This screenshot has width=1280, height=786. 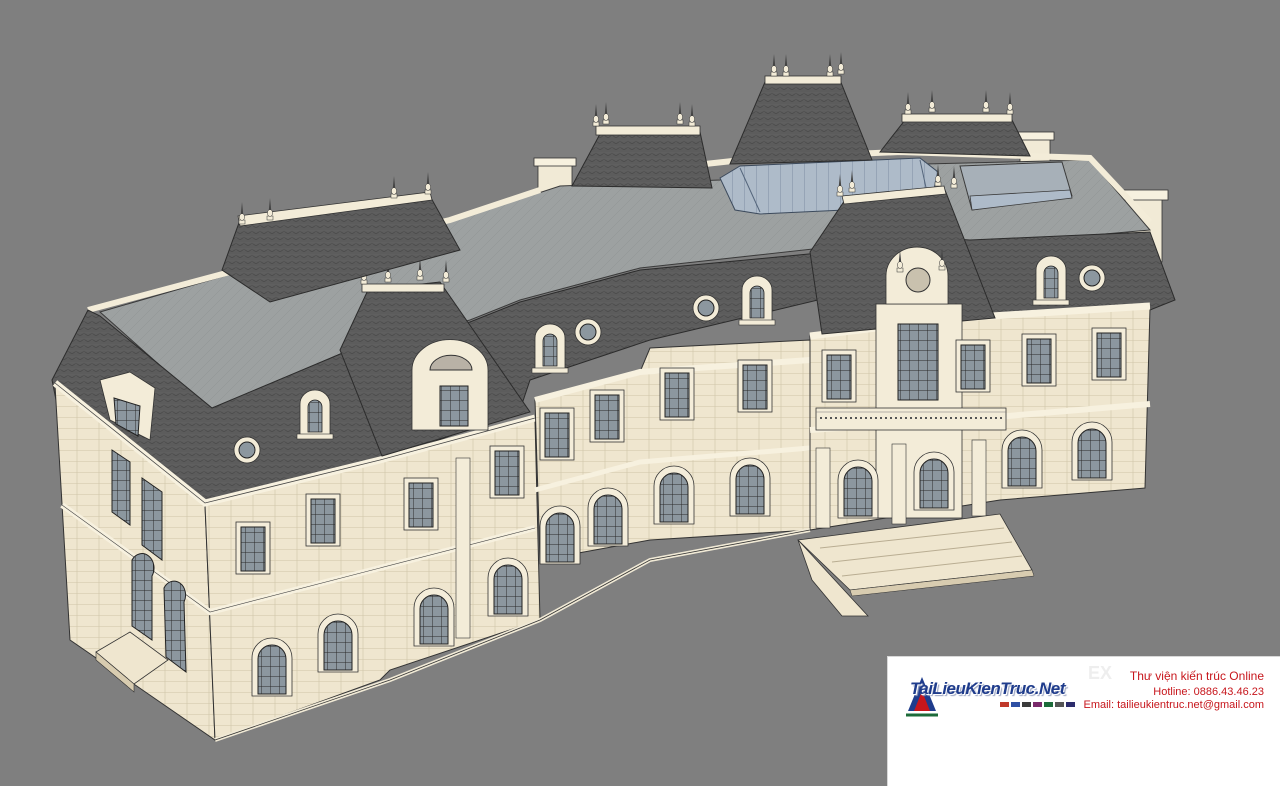 What do you see at coordinates (642, 145) in the screenshot?
I see `pavilion-rear-left` at bounding box center [642, 145].